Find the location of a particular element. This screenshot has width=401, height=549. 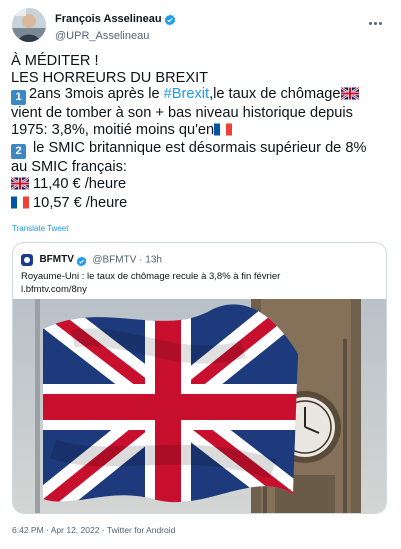

fr-wage-line: 10,57 € /heure is located at coordinates (201, 204).